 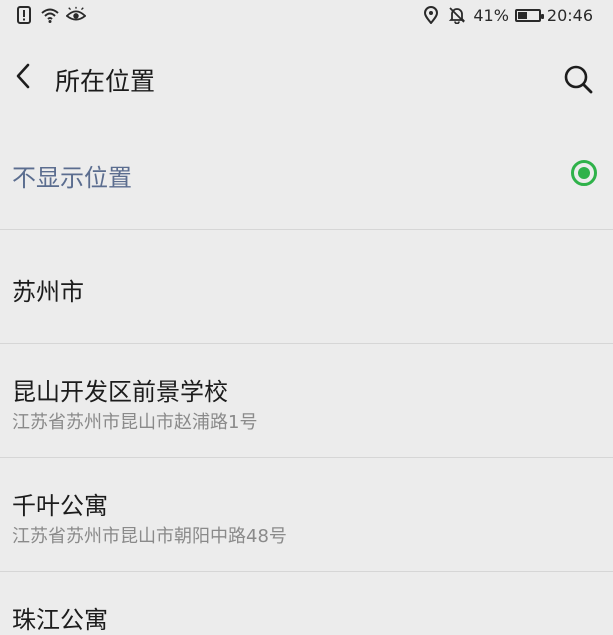 What do you see at coordinates (306, 79) in the screenshot?
I see `header: 所在位置` at bounding box center [306, 79].